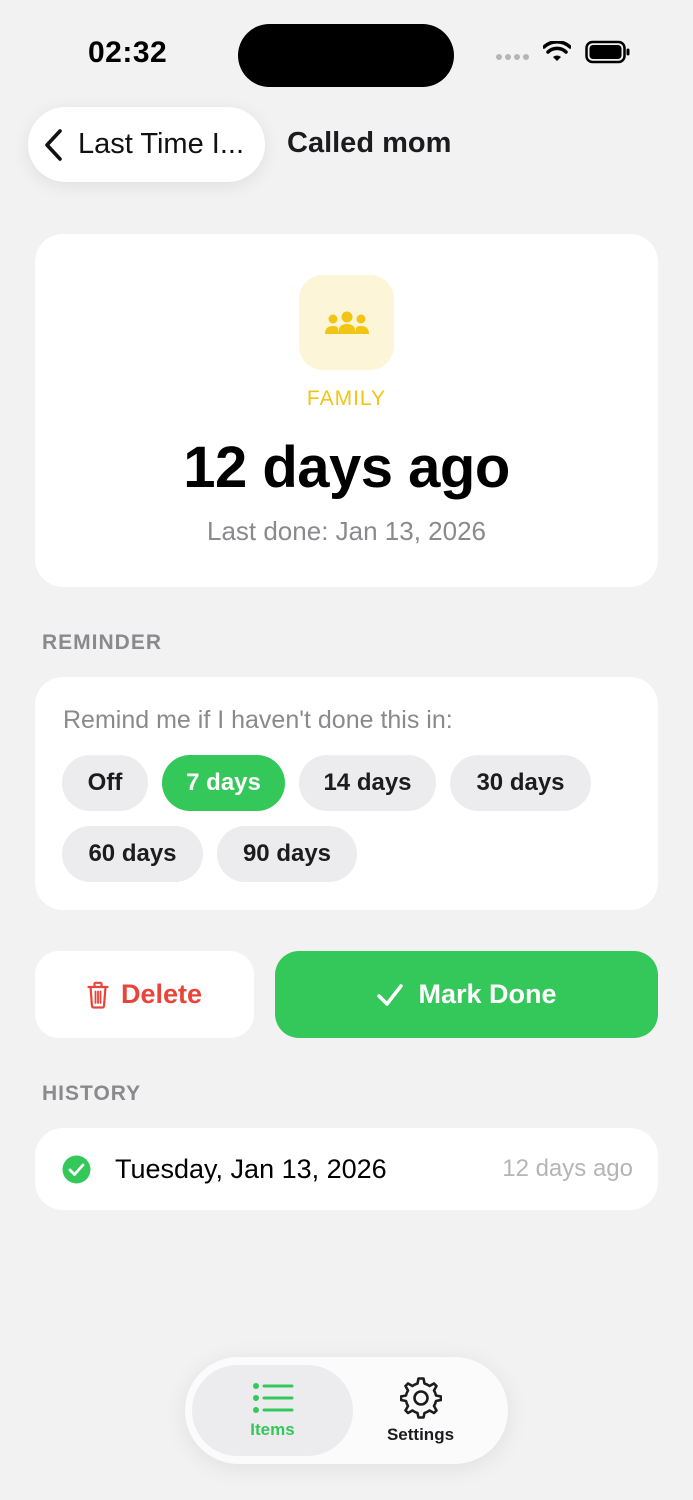 Image resolution: width=693 pixels, height=1500 pixels. Describe the element at coordinates (520, 783) in the screenshot. I see `reminder-option-30-days: 30 days` at that location.